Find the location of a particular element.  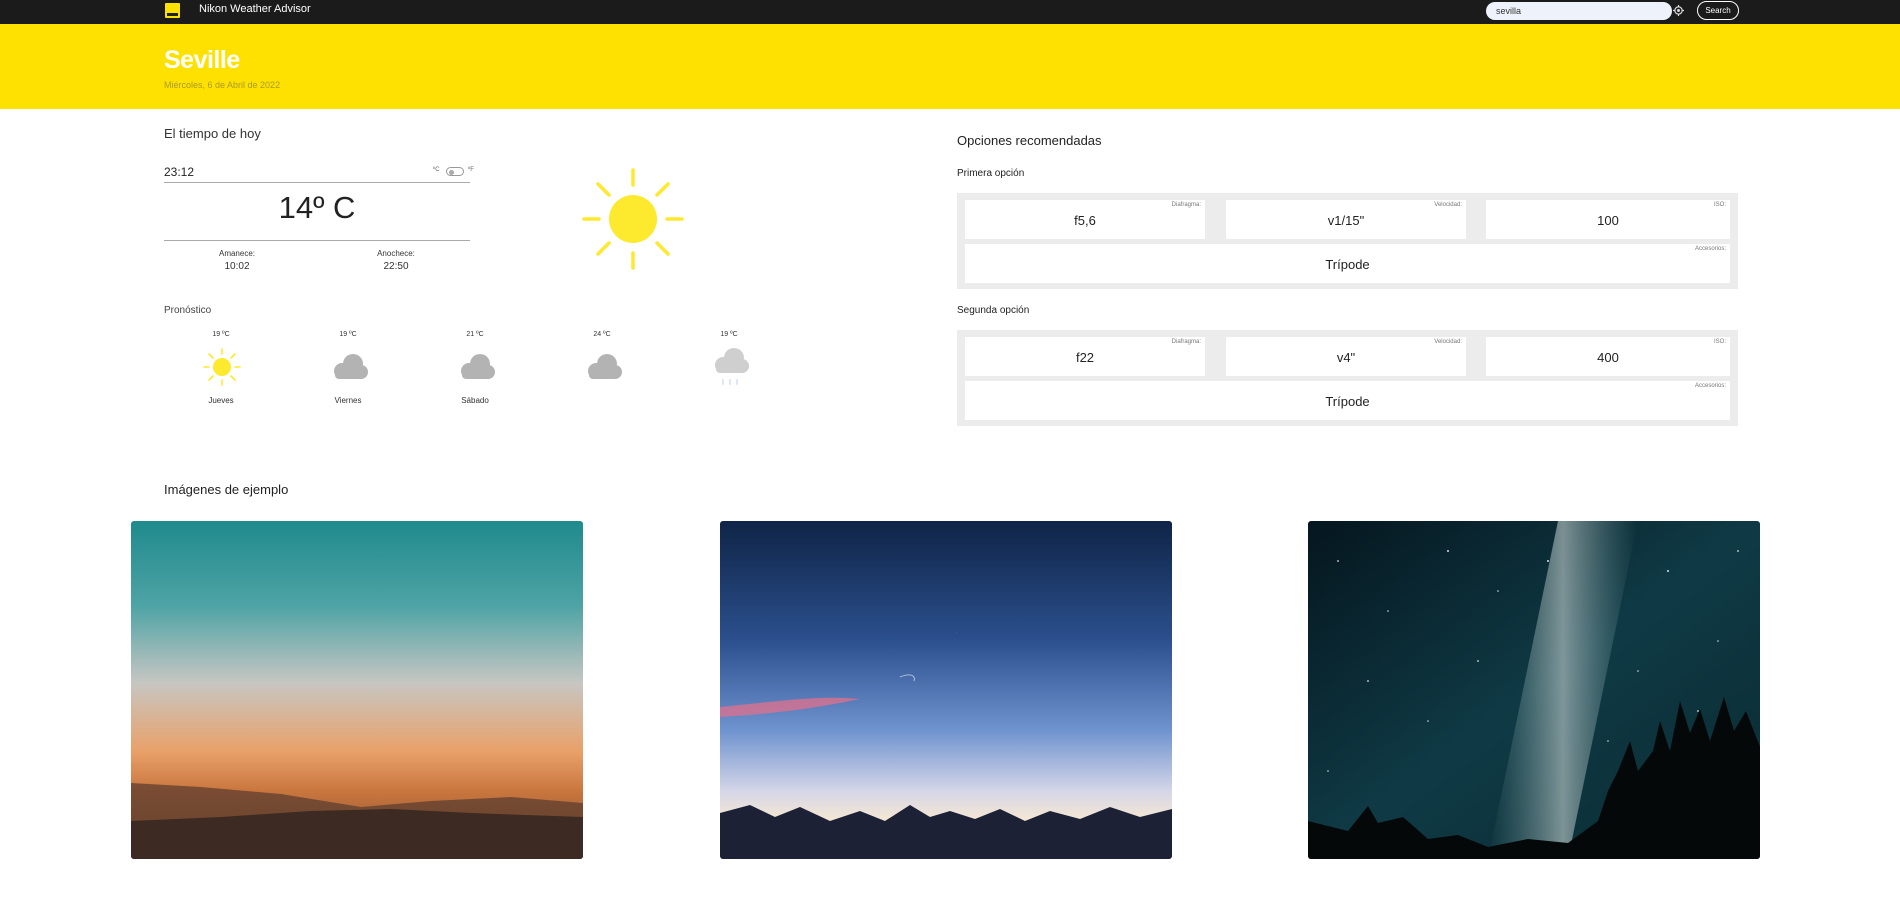

speed-value: v4" is located at coordinates (1346, 357).